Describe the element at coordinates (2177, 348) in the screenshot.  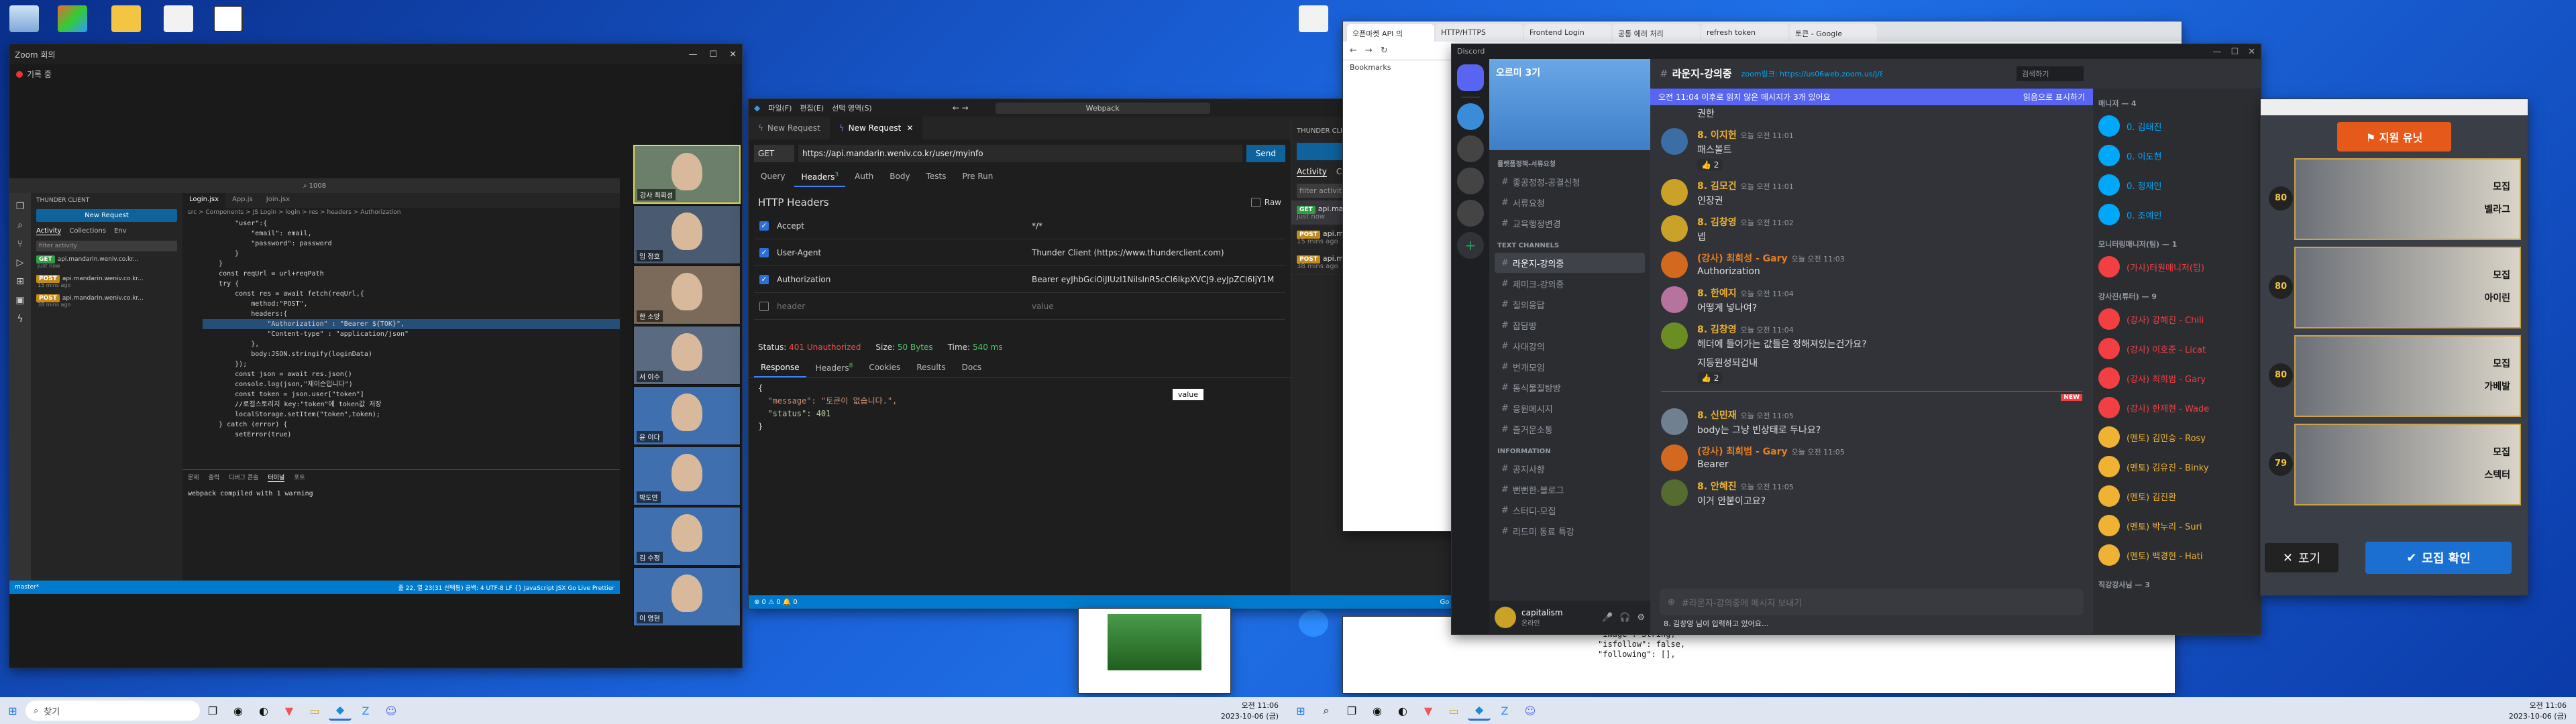
I see `member-item: (강사) 이호준 - Licat` at that location.